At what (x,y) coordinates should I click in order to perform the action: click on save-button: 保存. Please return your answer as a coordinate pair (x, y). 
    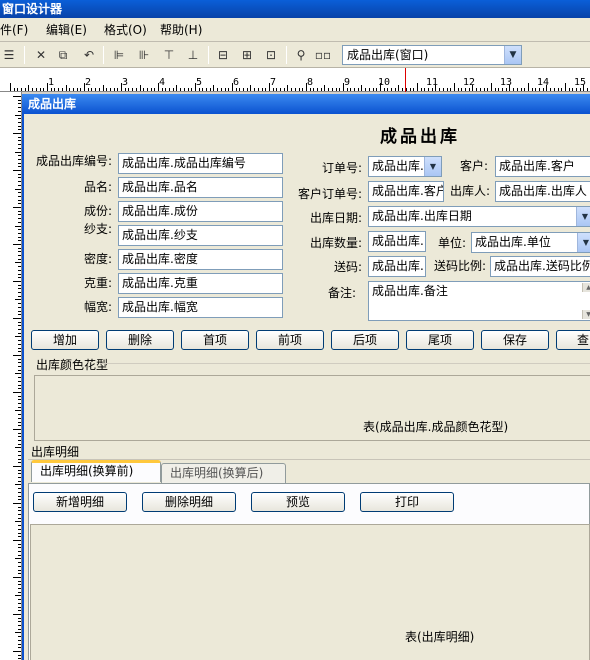
    Looking at the image, I should click on (515, 340).